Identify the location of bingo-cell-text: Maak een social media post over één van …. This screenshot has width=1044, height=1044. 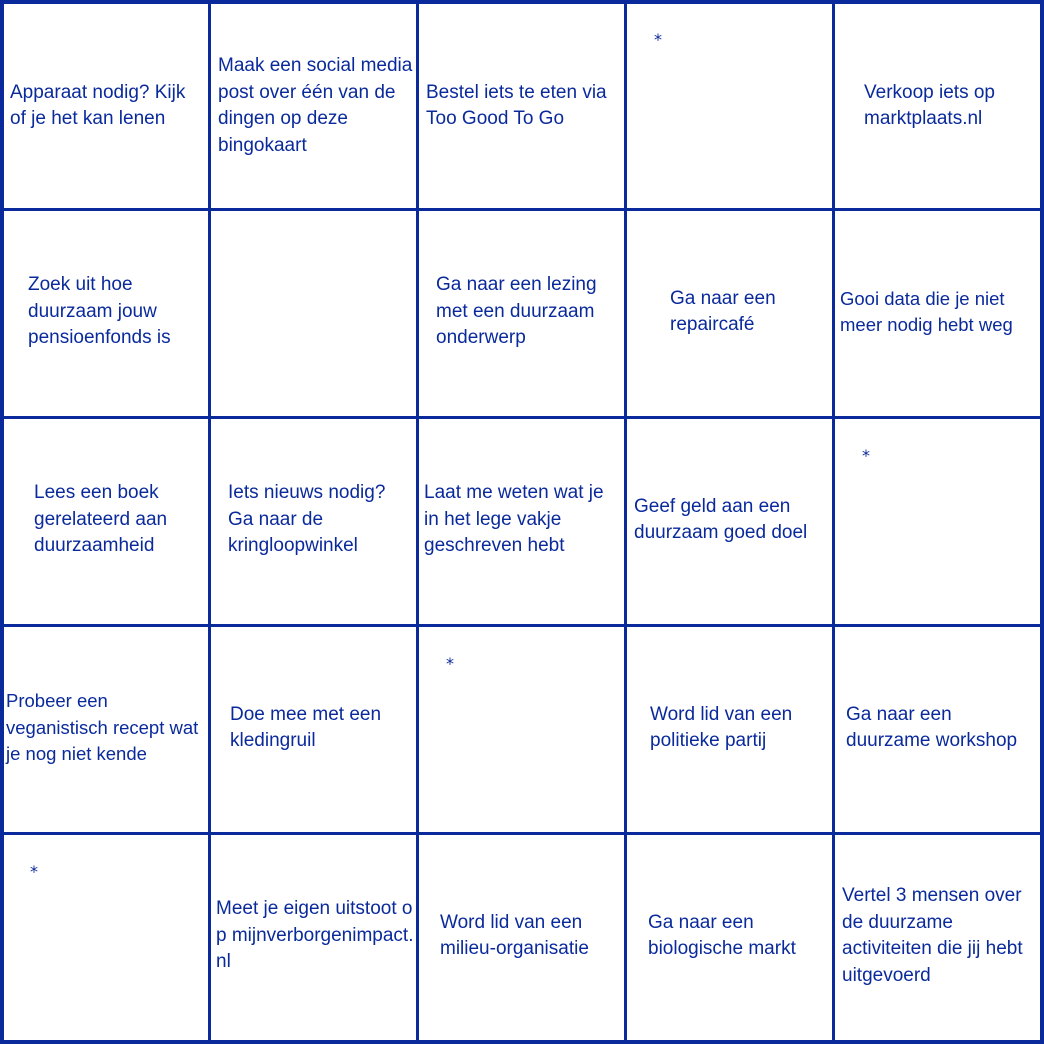
(315, 105).